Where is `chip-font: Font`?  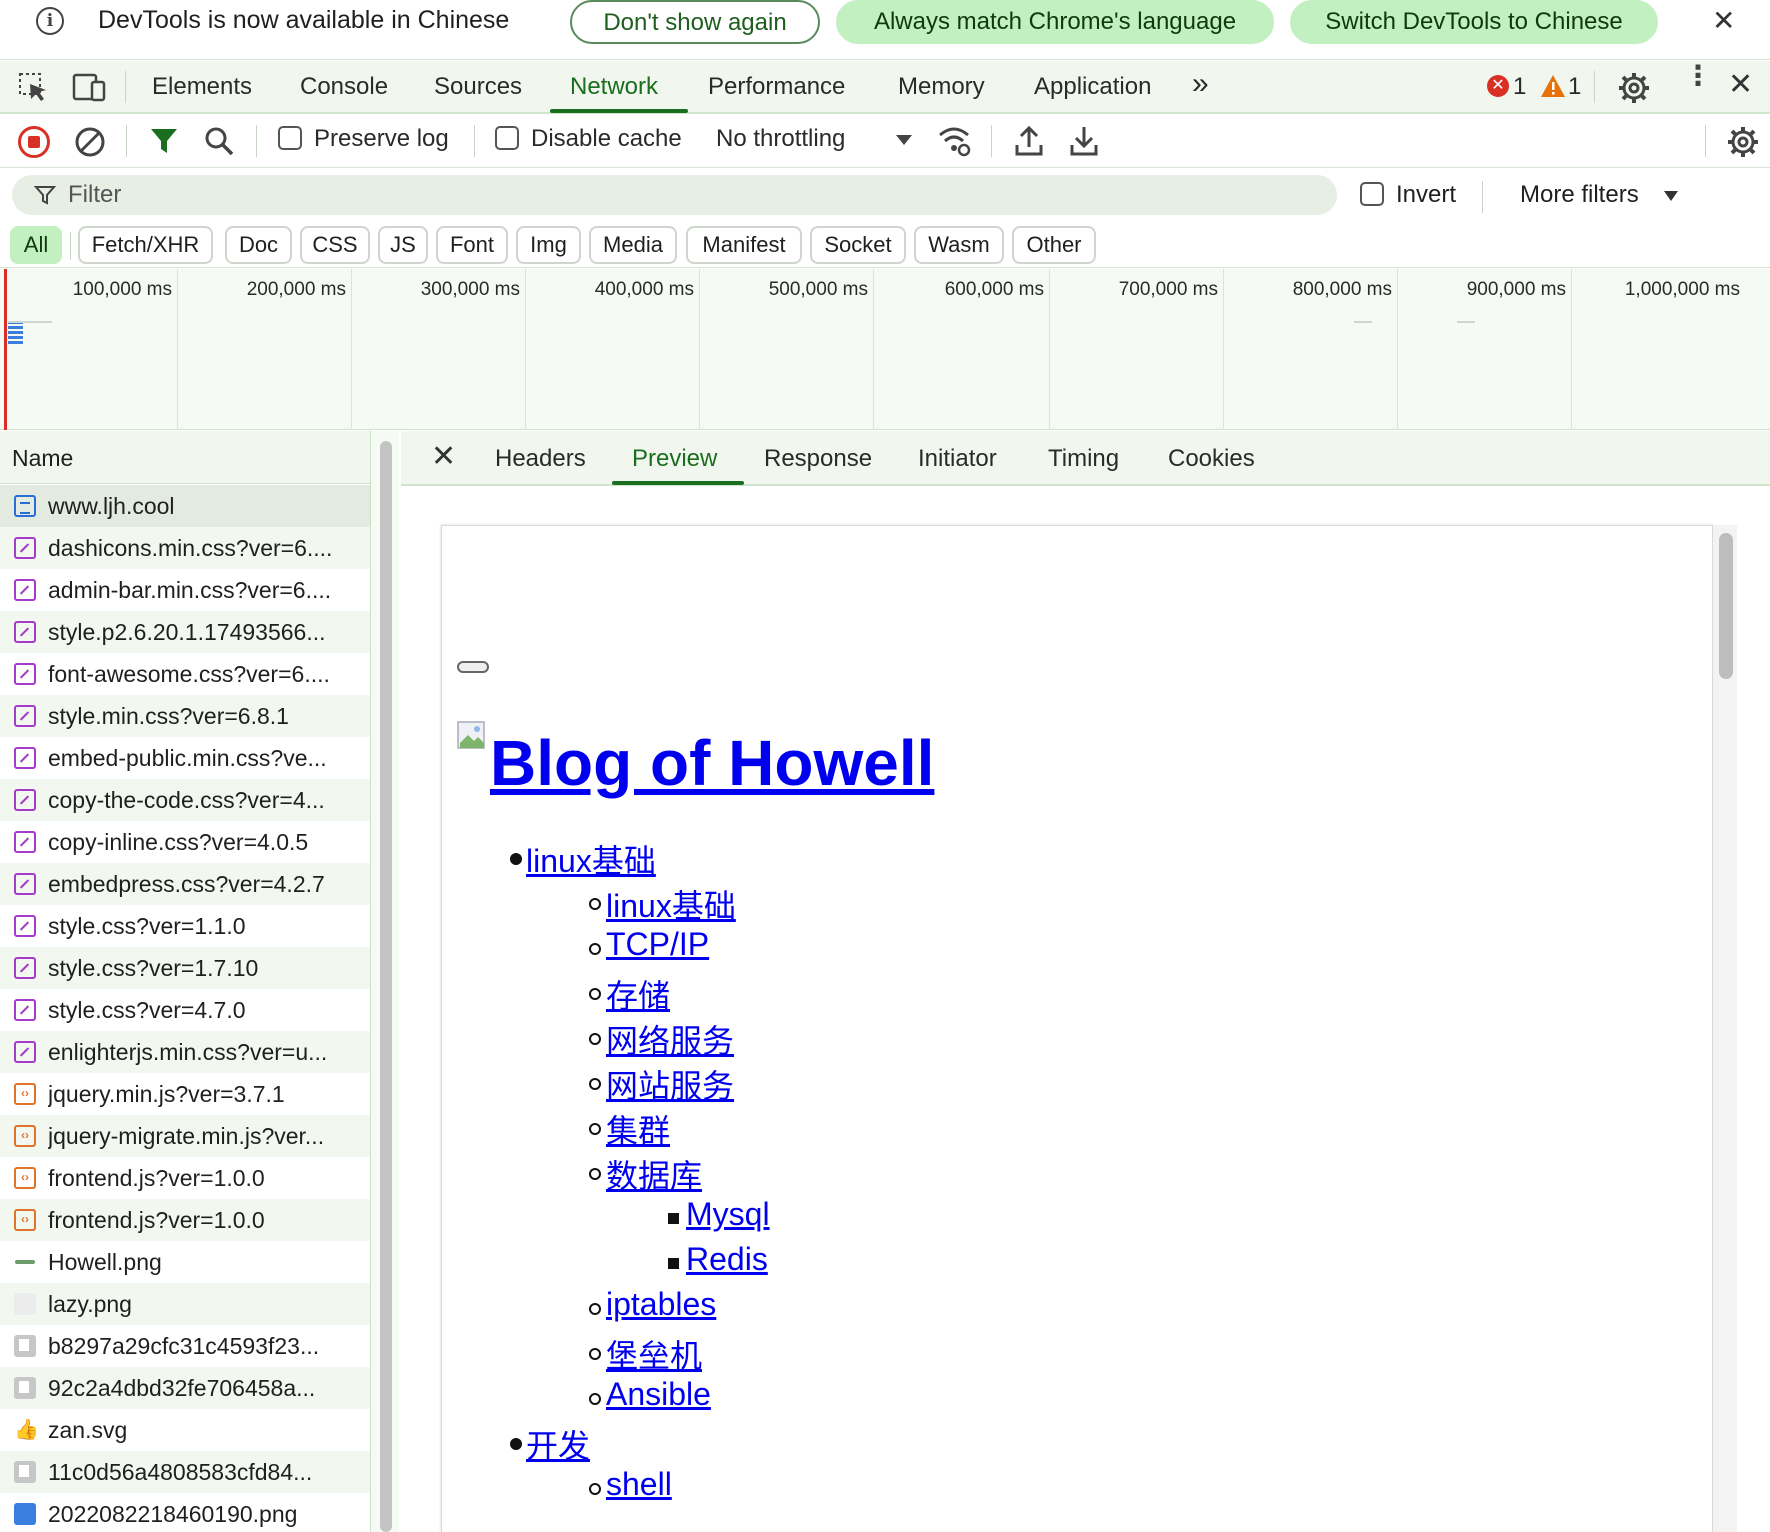 chip-font: Font is located at coordinates (472, 245).